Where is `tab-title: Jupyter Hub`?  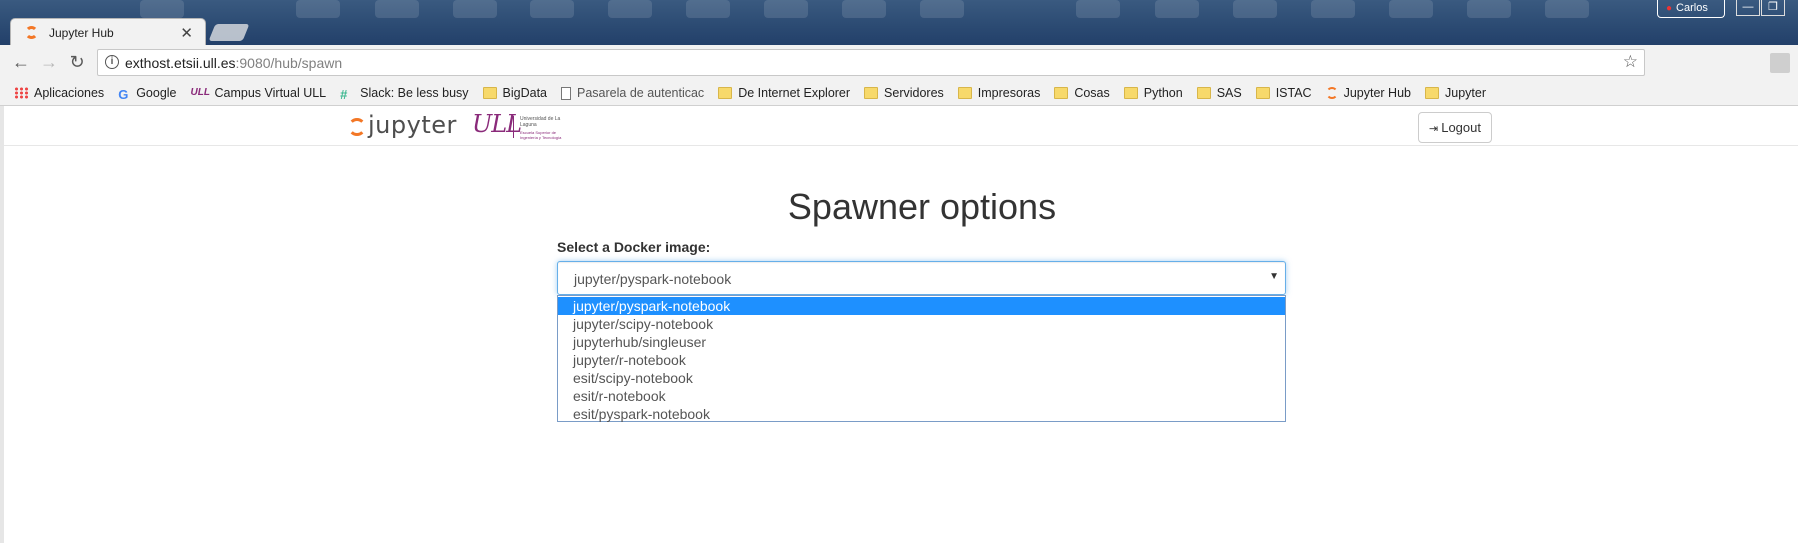
tab-title: Jupyter Hub is located at coordinates (81, 33).